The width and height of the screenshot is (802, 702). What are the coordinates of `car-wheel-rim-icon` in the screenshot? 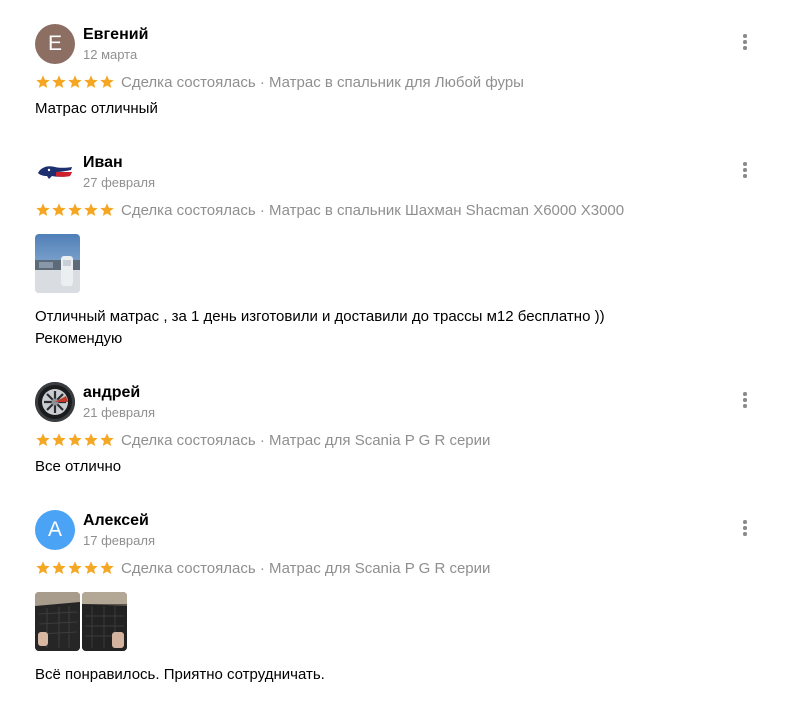 It's located at (55, 402).